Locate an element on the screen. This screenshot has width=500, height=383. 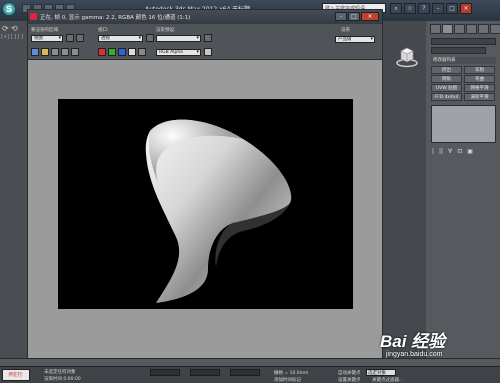
grid-status: 栅格 = 10.0mm is located at coordinates (291, 373).